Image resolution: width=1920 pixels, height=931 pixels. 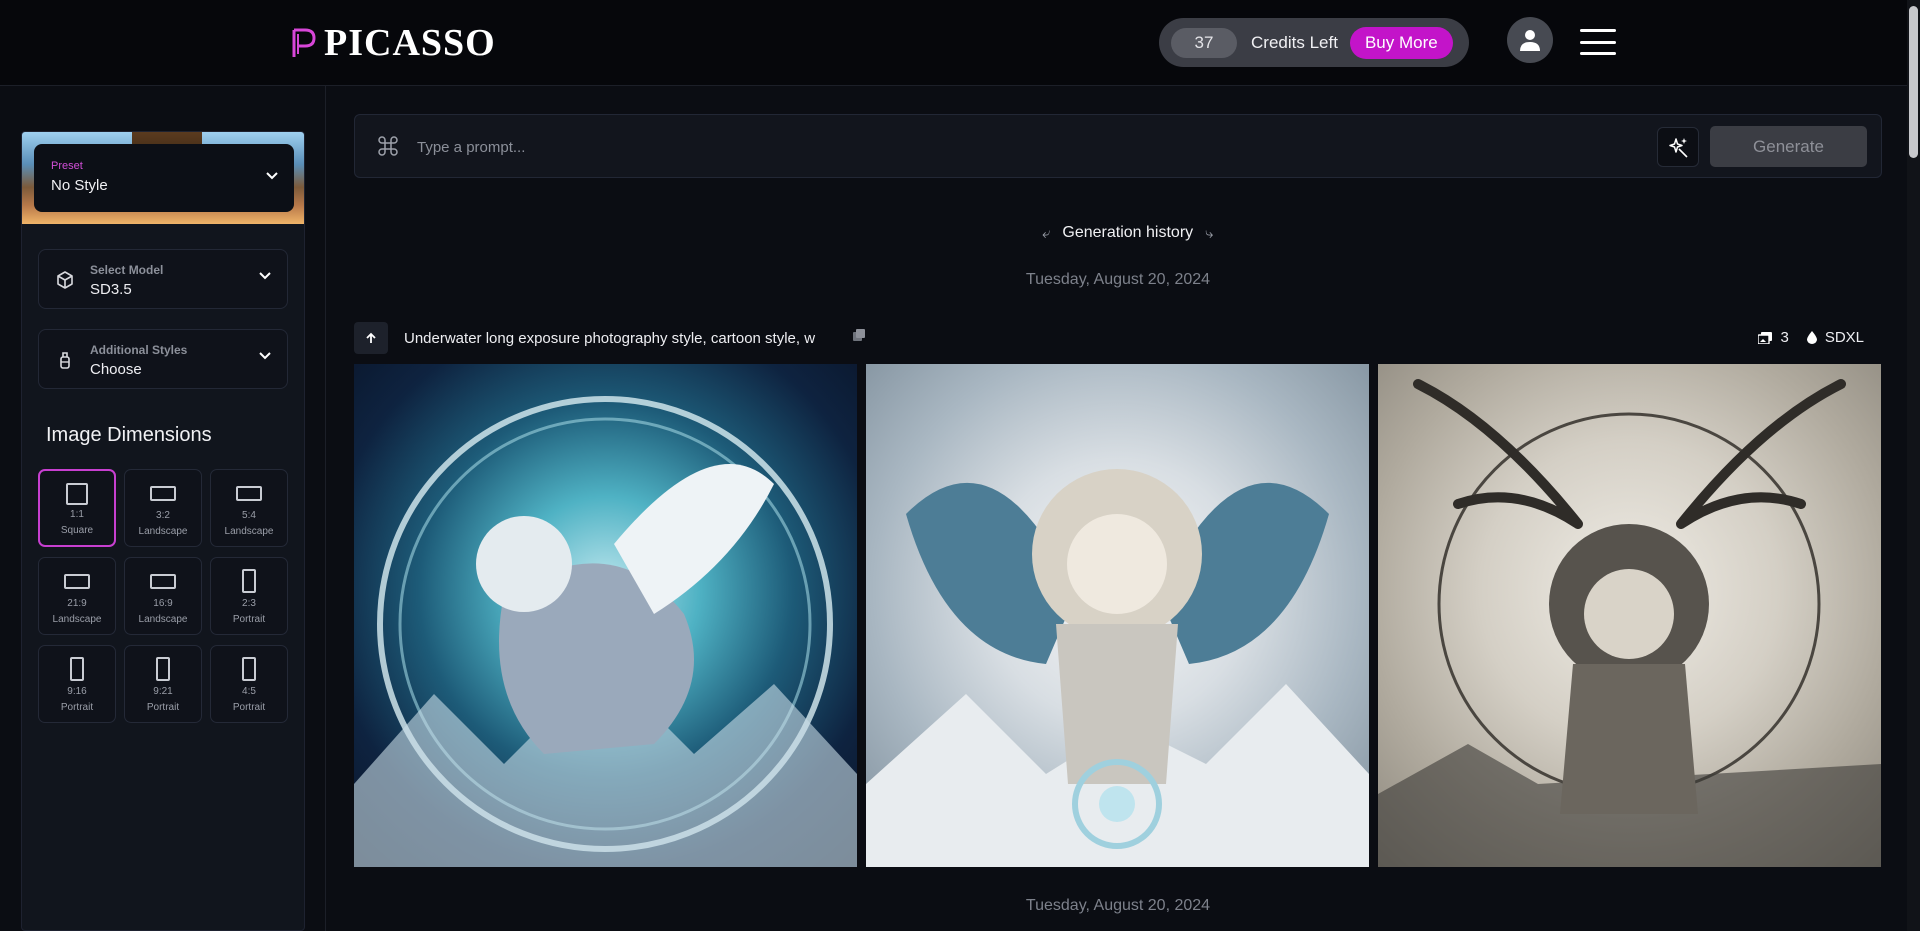 What do you see at coordinates (859, 335) in the screenshot?
I see `copy-icon` at bounding box center [859, 335].